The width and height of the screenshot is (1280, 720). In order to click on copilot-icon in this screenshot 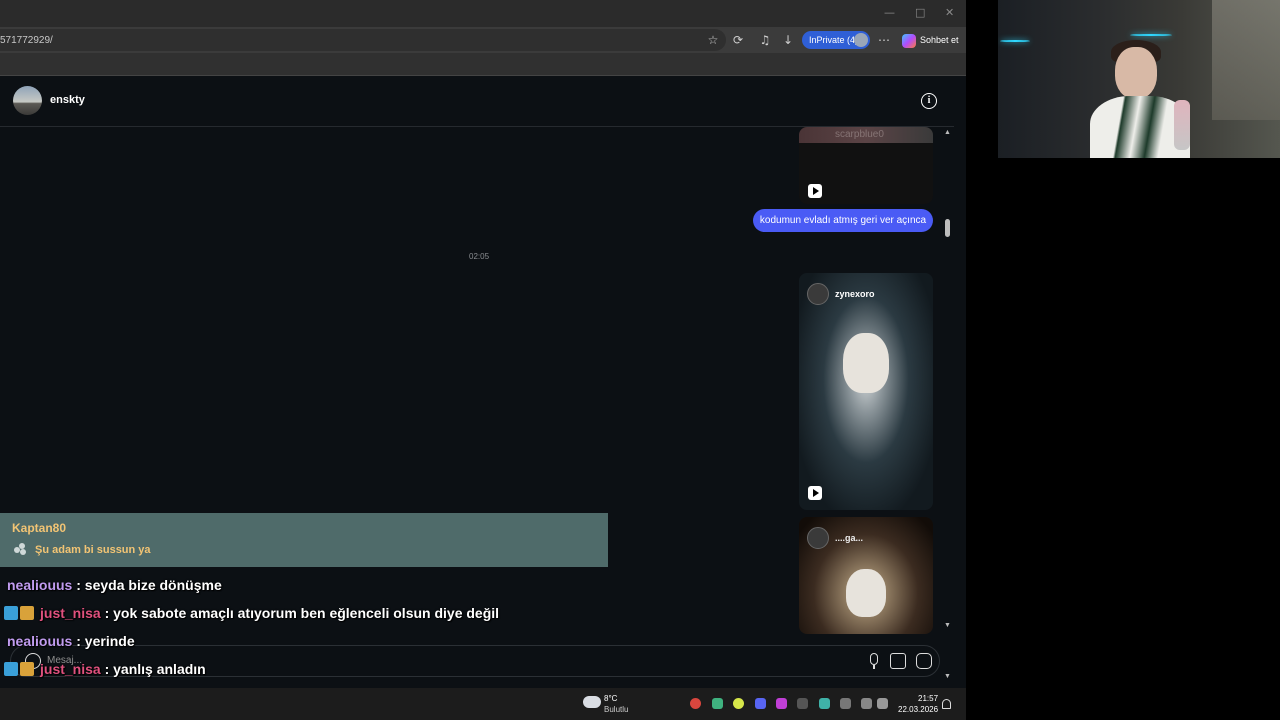, I will do `click(909, 40)`.